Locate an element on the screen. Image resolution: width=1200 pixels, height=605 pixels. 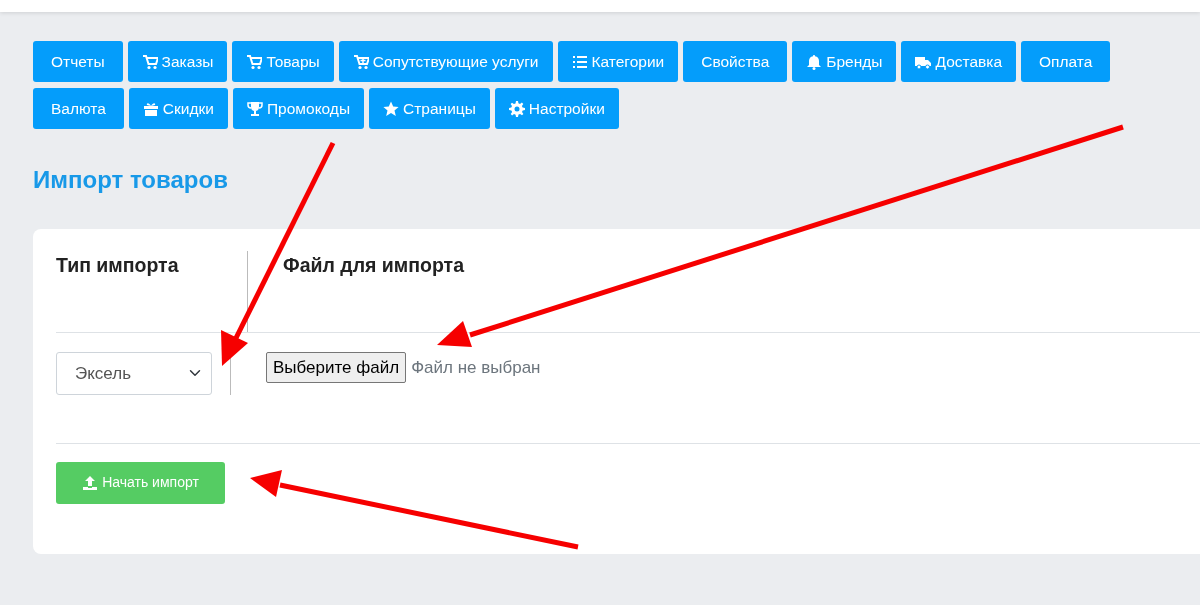
nav-button: Промокоды is located at coordinates (298, 108).